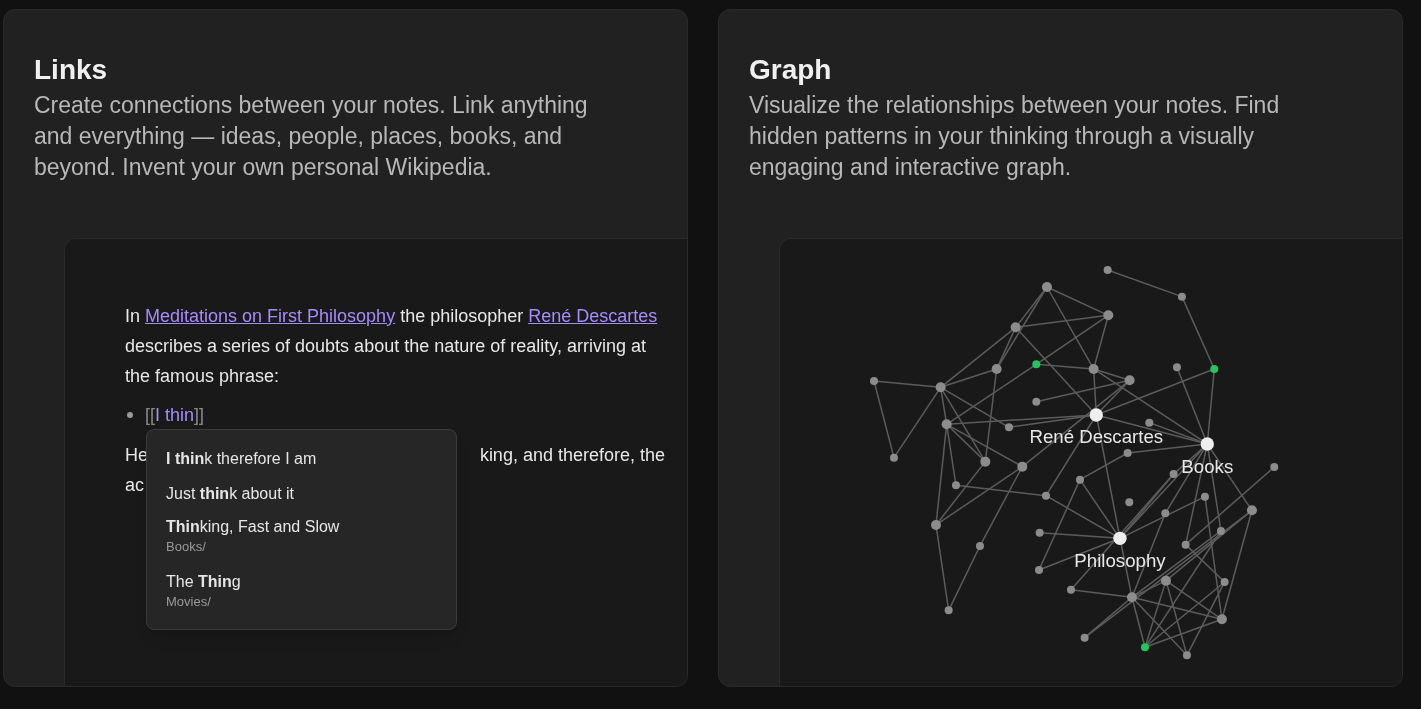 This screenshot has height=709, width=1421. I want to click on node-label: Philosophy, so click(1120, 560).